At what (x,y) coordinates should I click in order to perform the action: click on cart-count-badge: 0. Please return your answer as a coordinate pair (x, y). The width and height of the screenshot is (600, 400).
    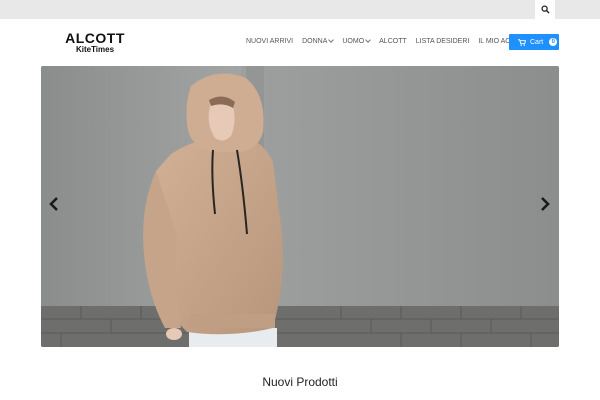
    Looking at the image, I should click on (553, 42).